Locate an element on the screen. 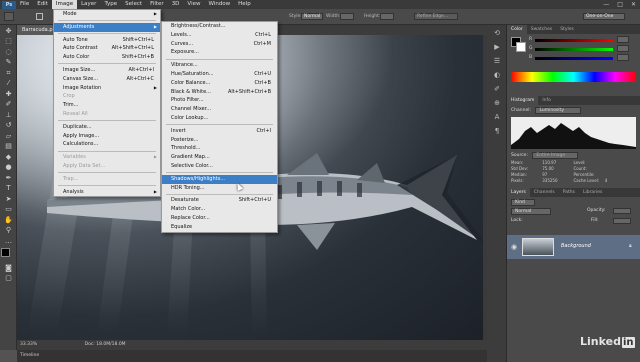  tab-styles: Styles is located at coordinates (567, 29).